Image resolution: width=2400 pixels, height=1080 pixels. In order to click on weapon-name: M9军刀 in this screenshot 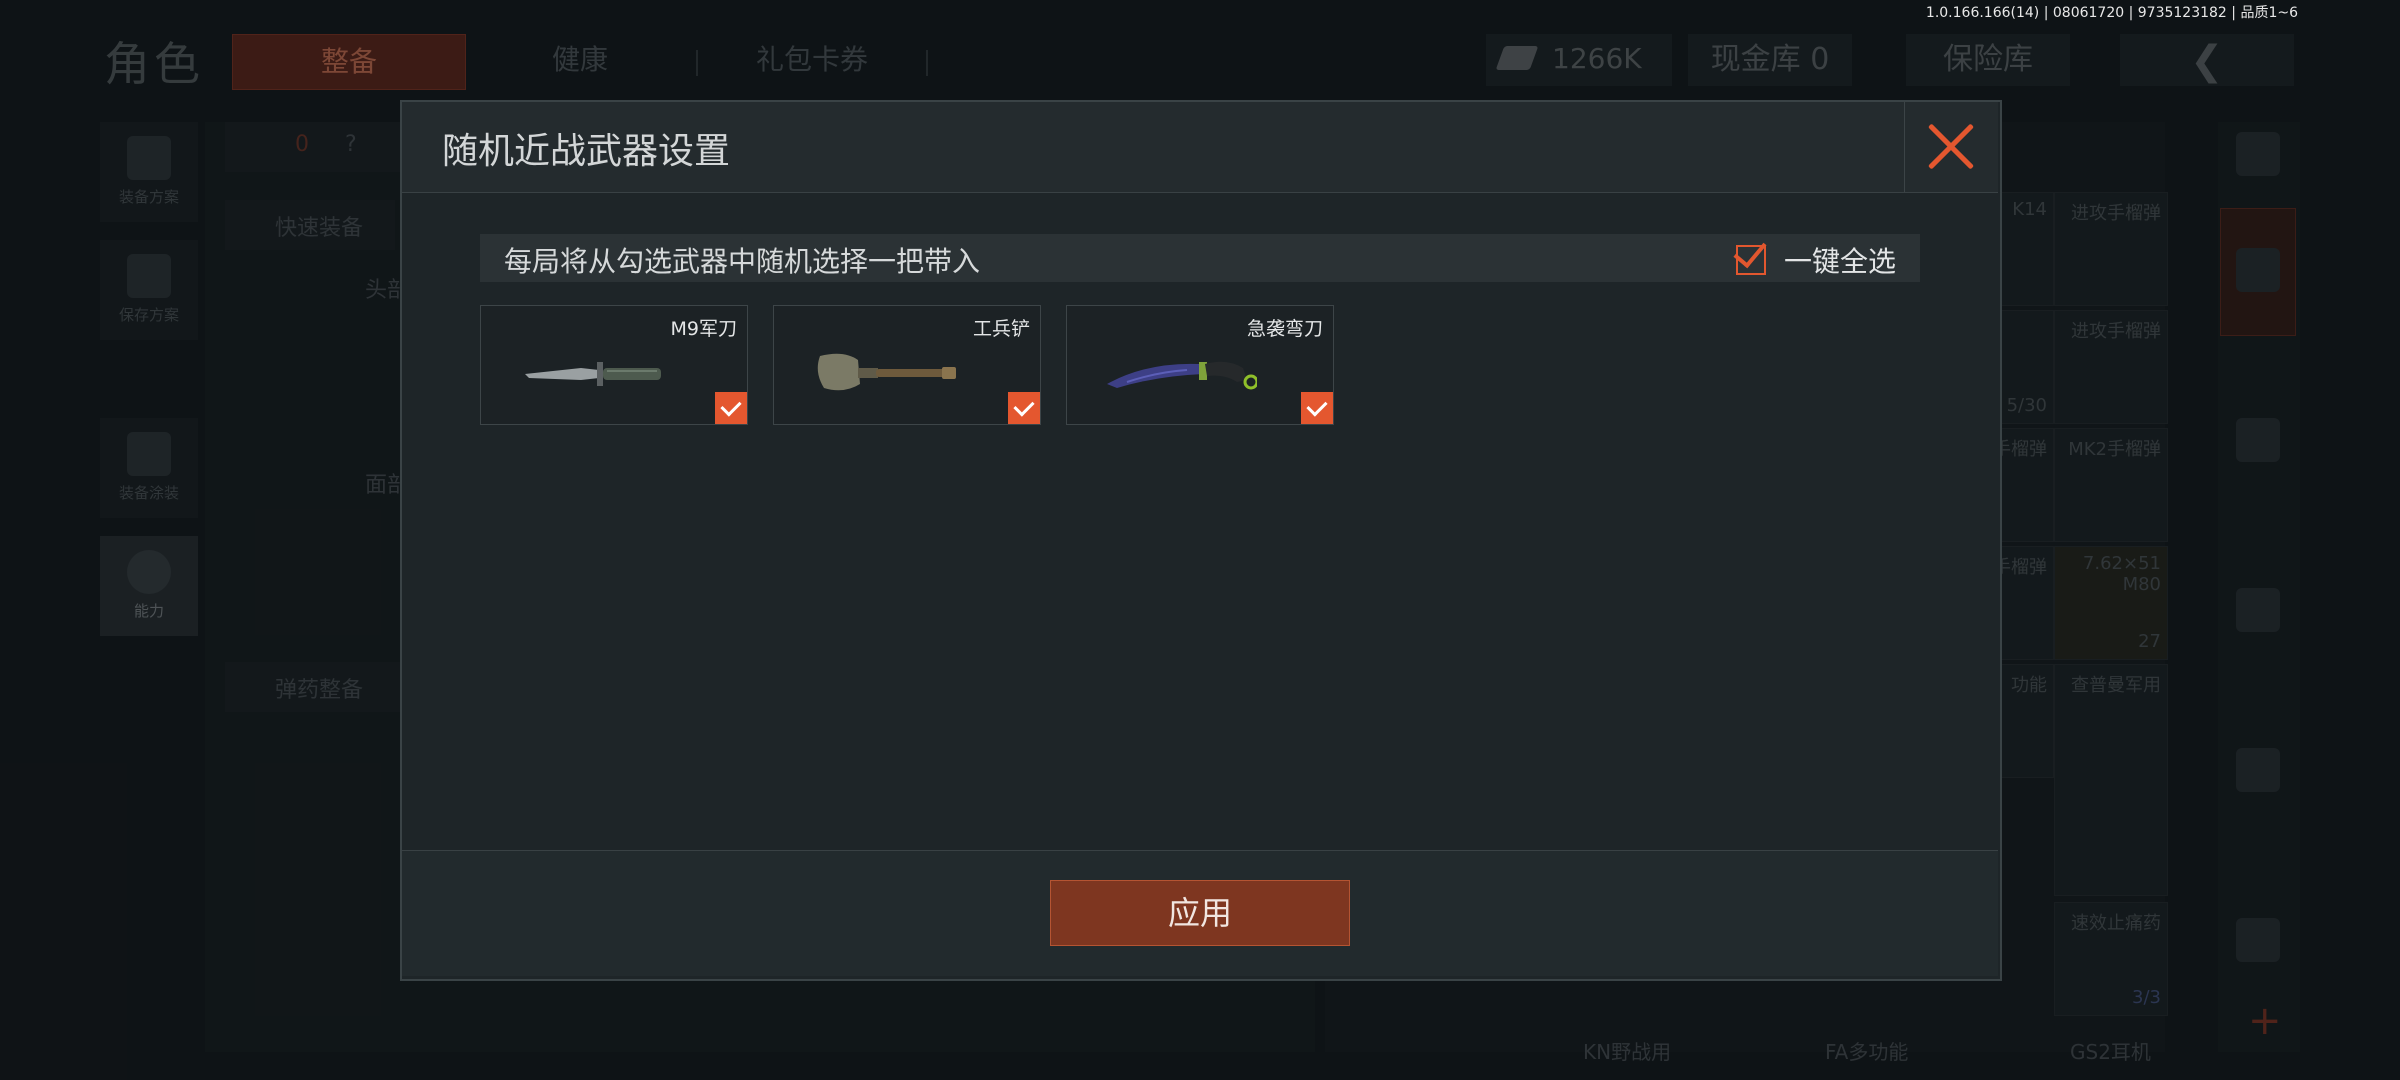, I will do `click(703, 329)`.